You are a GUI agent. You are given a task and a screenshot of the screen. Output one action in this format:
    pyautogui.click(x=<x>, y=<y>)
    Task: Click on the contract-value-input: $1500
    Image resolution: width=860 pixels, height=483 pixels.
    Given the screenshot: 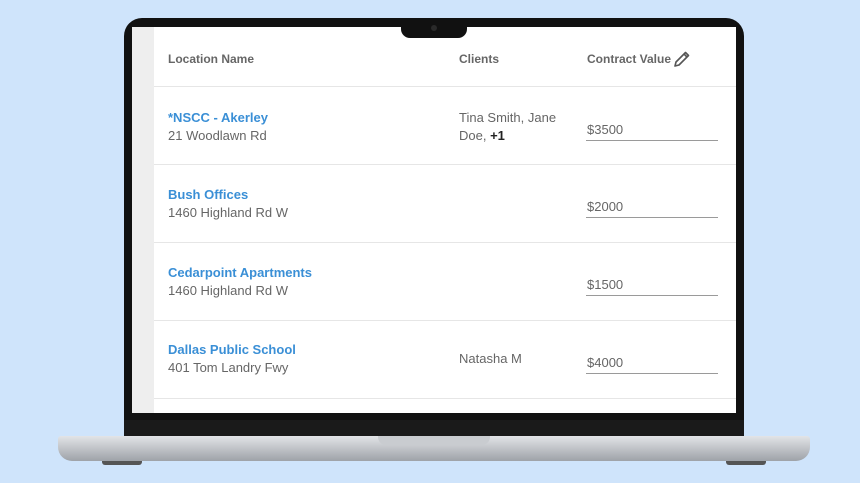 What is the action you would take?
    pyautogui.click(x=652, y=285)
    